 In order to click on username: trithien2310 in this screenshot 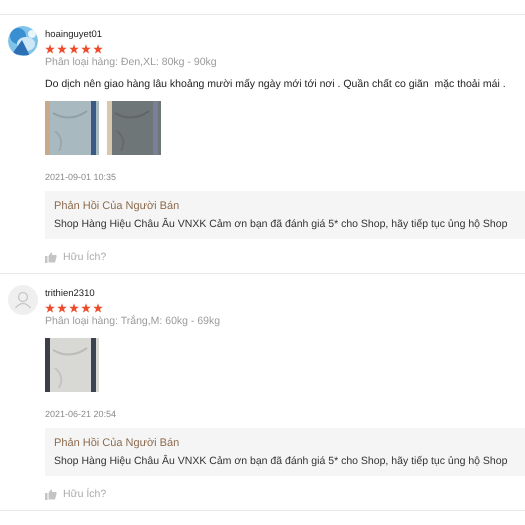, I will do `click(285, 293)`.